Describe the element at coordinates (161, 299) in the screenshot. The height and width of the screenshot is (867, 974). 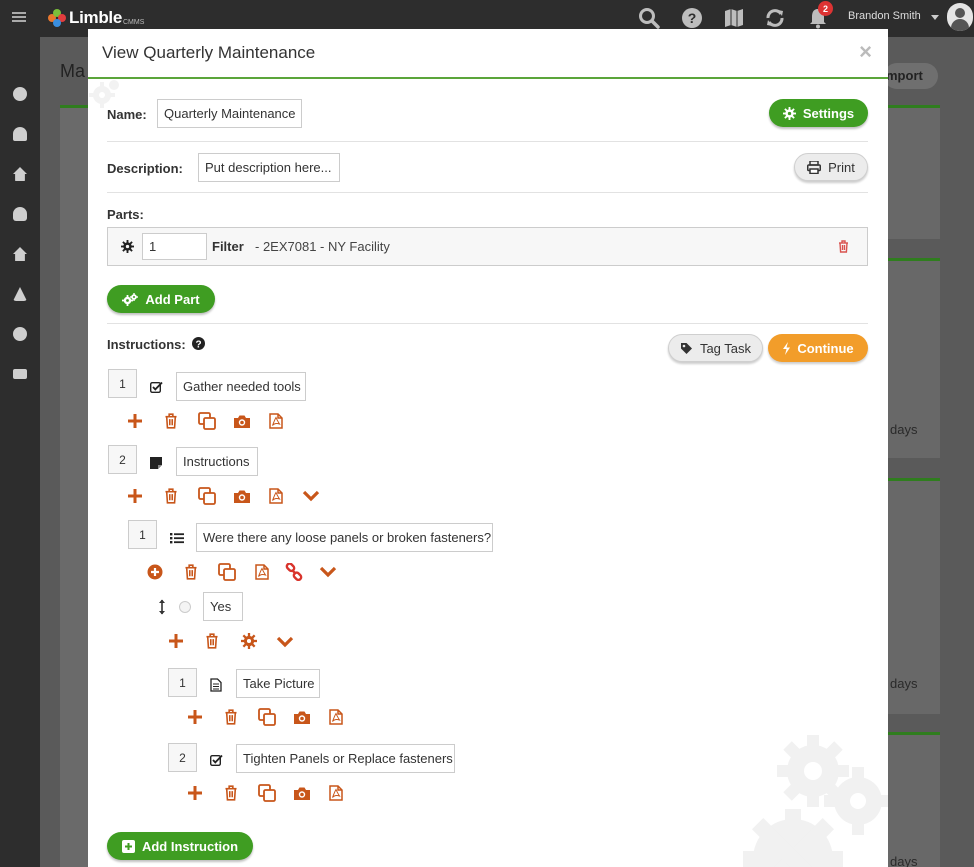
I see `add-part-button: Add Part` at that location.